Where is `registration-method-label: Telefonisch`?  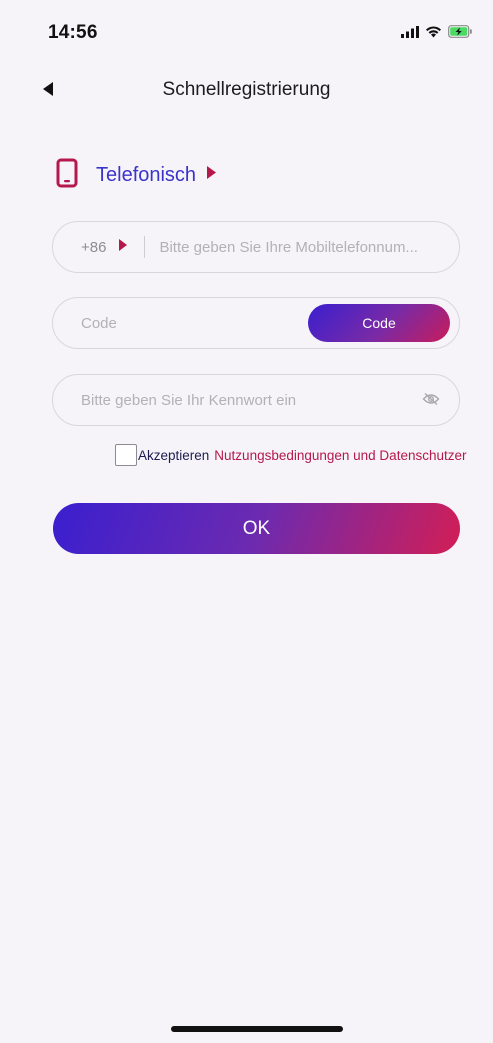 registration-method-label: Telefonisch is located at coordinates (146, 174).